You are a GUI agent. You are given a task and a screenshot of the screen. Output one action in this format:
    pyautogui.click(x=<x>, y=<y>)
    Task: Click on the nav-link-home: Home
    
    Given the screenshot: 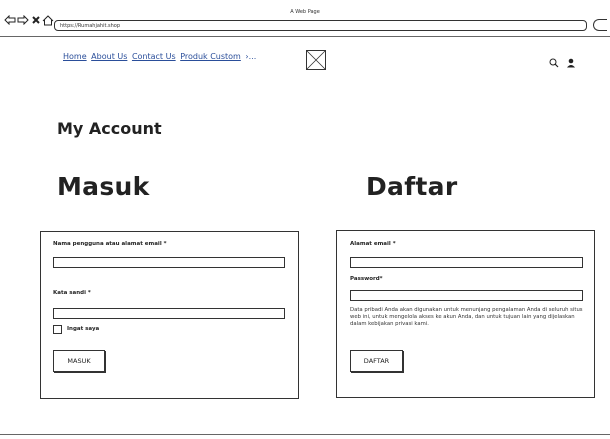 What is the action you would take?
    pyautogui.click(x=75, y=56)
    